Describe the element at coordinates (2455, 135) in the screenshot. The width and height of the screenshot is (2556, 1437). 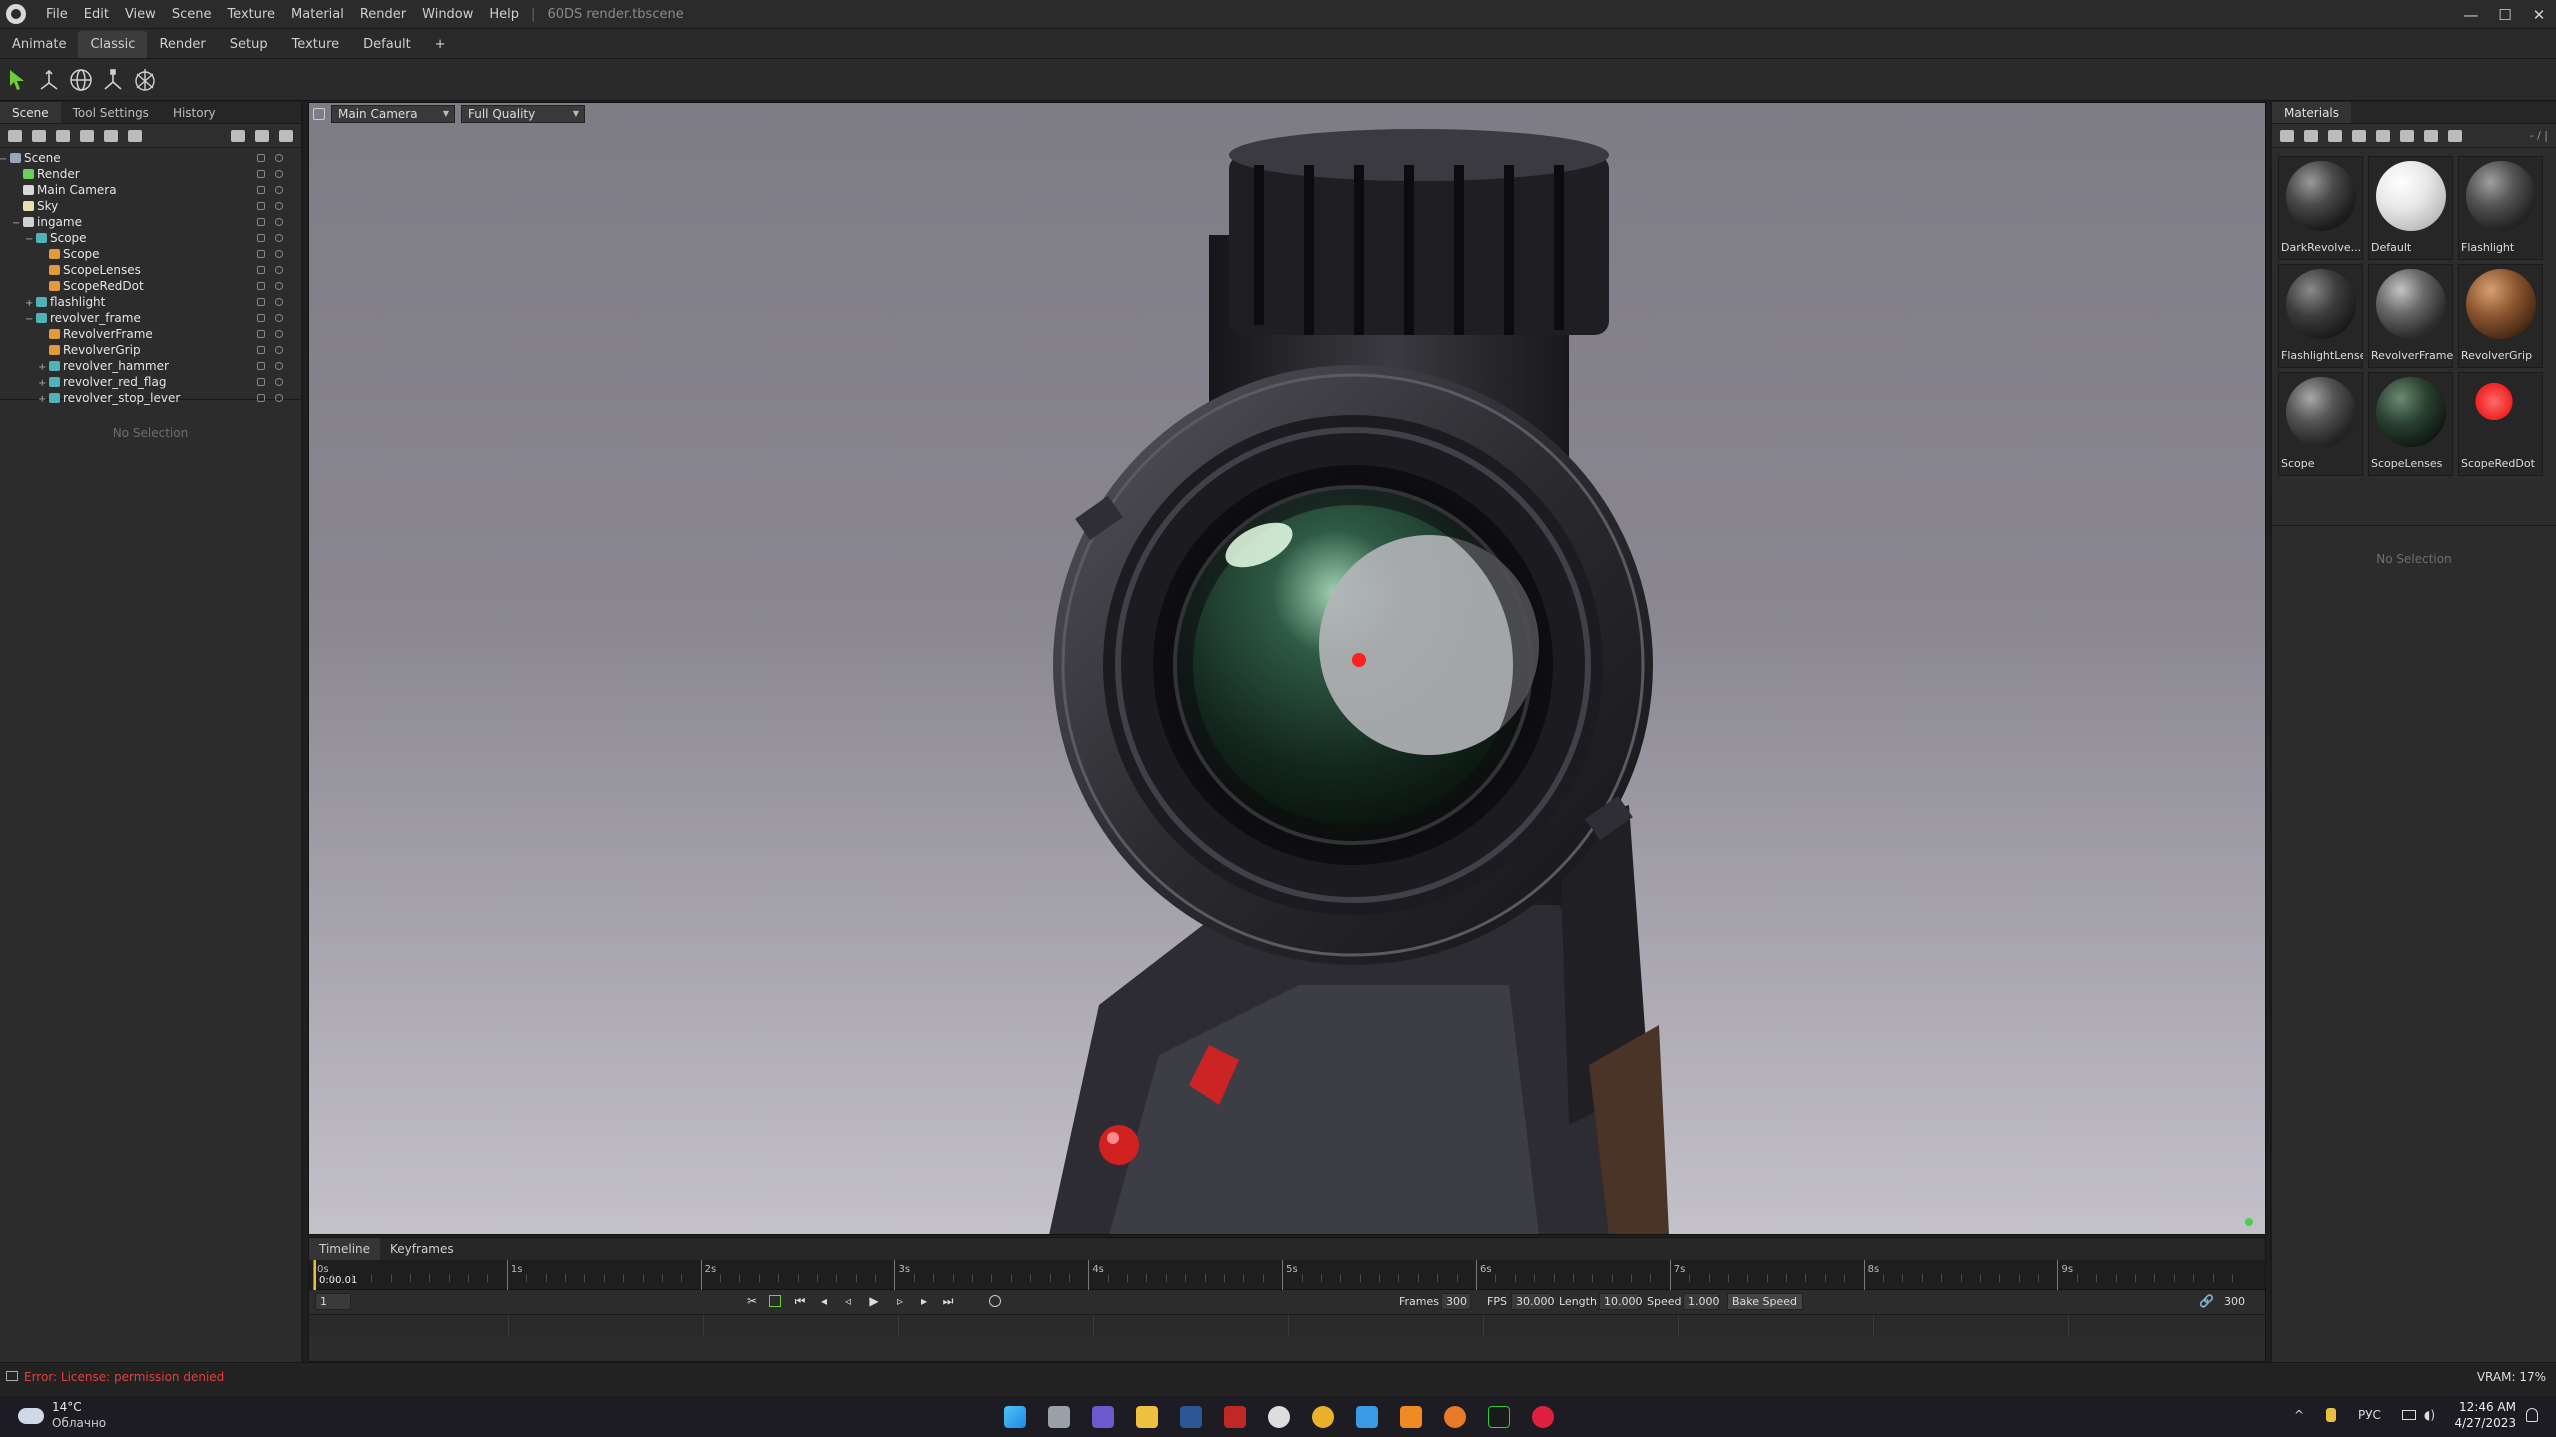
I see `refresh-icon` at that location.